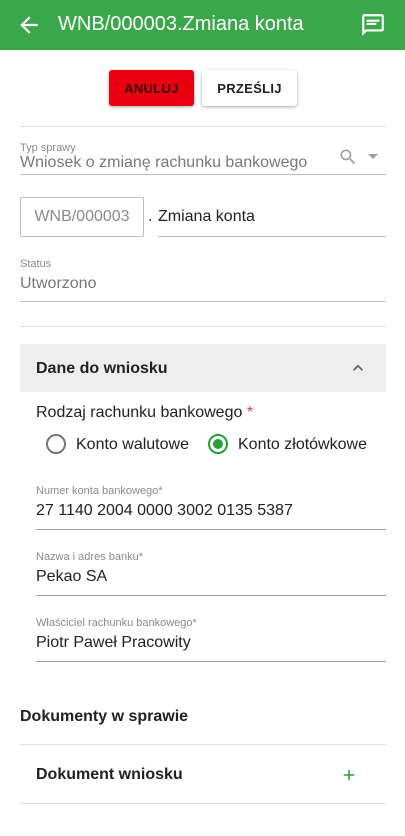 Image resolution: width=405 pixels, height=836 pixels. I want to click on status-value: Utworzono, so click(58, 283).